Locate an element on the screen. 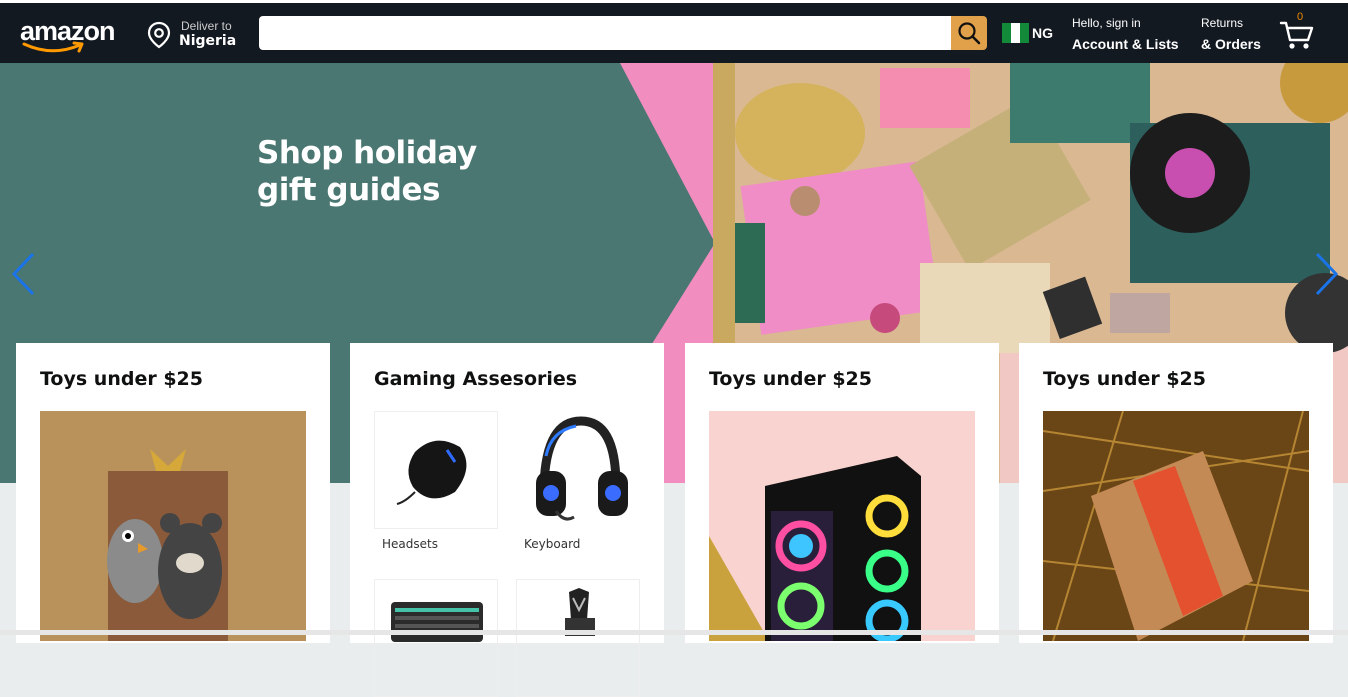  search-button is located at coordinates (969, 33).